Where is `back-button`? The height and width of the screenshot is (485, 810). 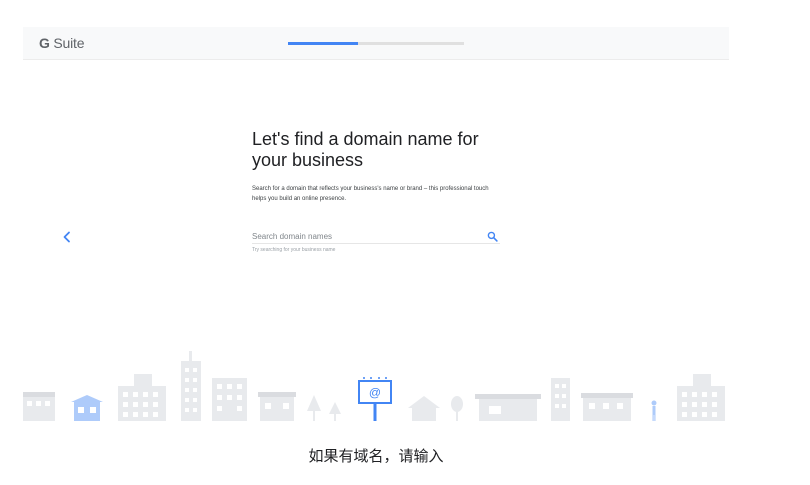 back-button is located at coordinates (67, 237).